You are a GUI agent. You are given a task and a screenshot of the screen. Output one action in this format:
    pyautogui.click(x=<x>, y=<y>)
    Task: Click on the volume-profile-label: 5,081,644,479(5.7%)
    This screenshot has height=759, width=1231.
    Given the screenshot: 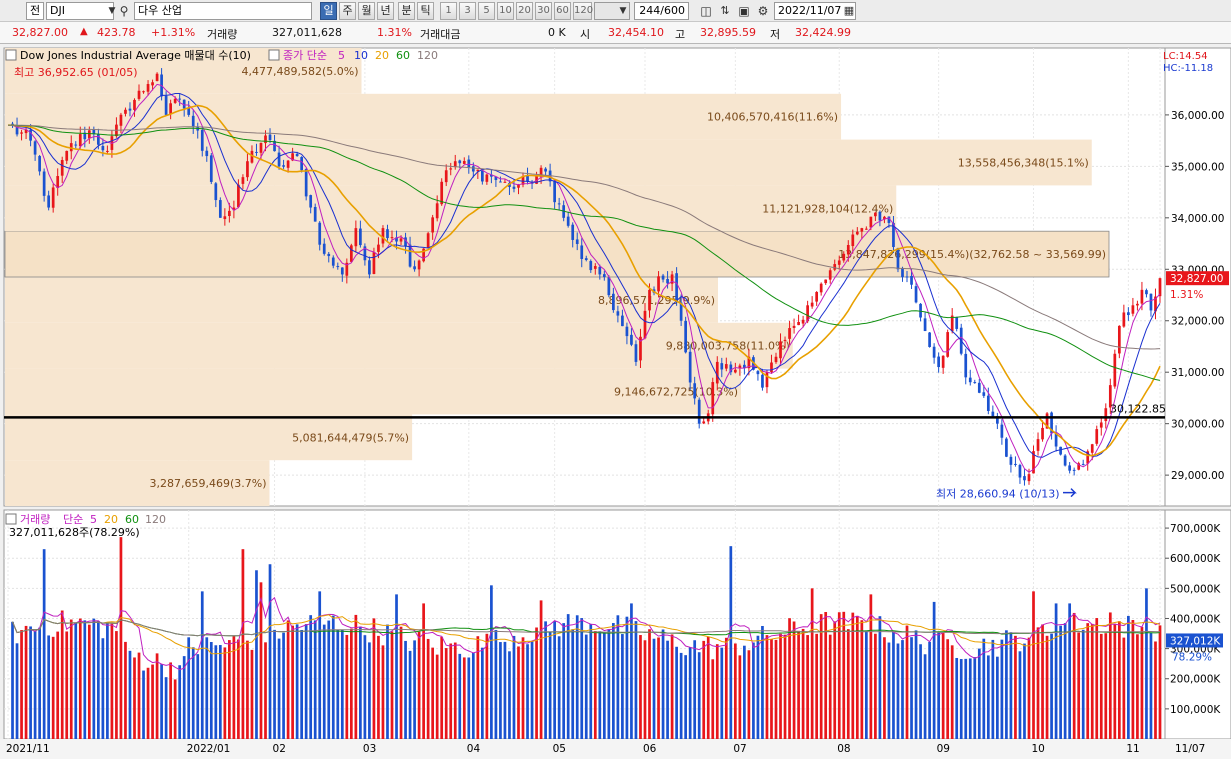 What is the action you would take?
    pyautogui.click(x=350, y=437)
    